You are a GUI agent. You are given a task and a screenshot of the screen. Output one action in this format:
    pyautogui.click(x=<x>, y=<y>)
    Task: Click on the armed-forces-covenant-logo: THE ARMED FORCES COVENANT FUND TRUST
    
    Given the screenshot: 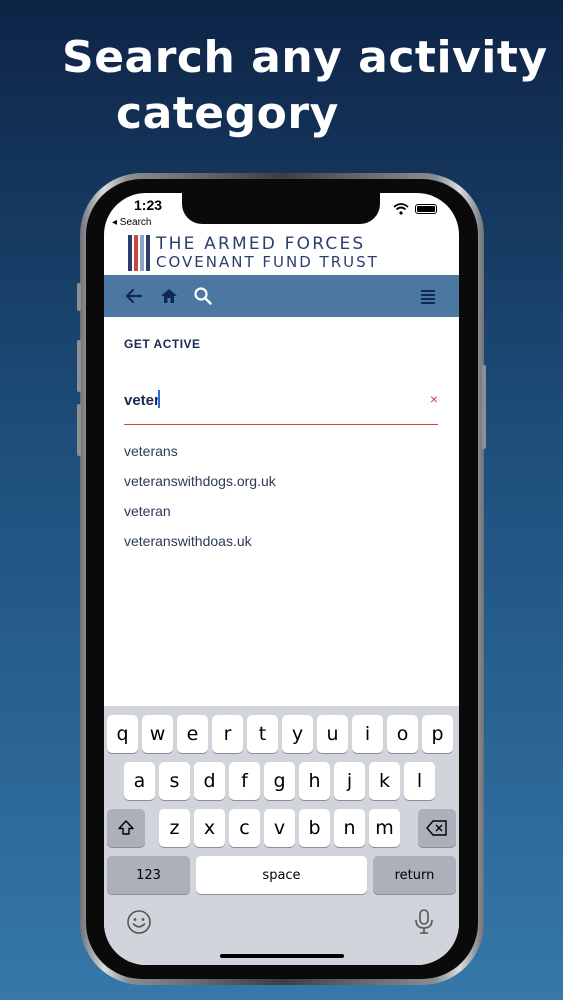 What is the action you would take?
    pyautogui.click(x=278, y=253)
    